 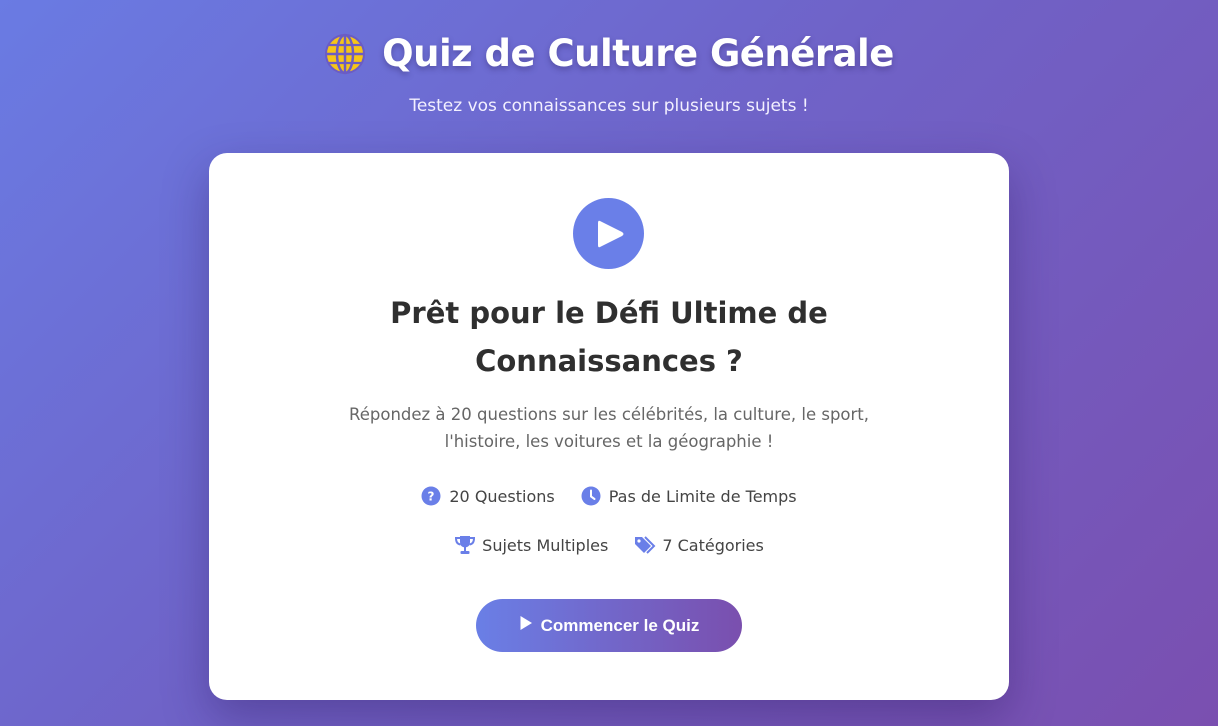 I want to click on feature-categories: 7 Catégories, so click(x=699, y=545).